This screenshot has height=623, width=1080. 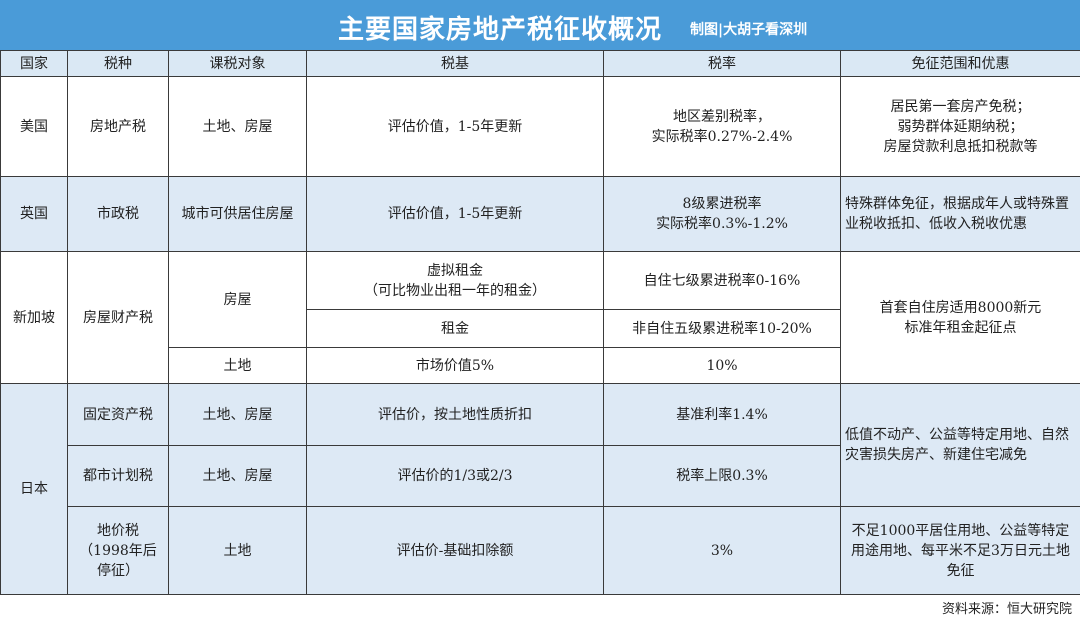 I want to click on cell-exemption: 居民第一套房产免税； 弱势群体延期纳税； 房屋贷款利息抵扣税款等, so click(x=960, y=126).